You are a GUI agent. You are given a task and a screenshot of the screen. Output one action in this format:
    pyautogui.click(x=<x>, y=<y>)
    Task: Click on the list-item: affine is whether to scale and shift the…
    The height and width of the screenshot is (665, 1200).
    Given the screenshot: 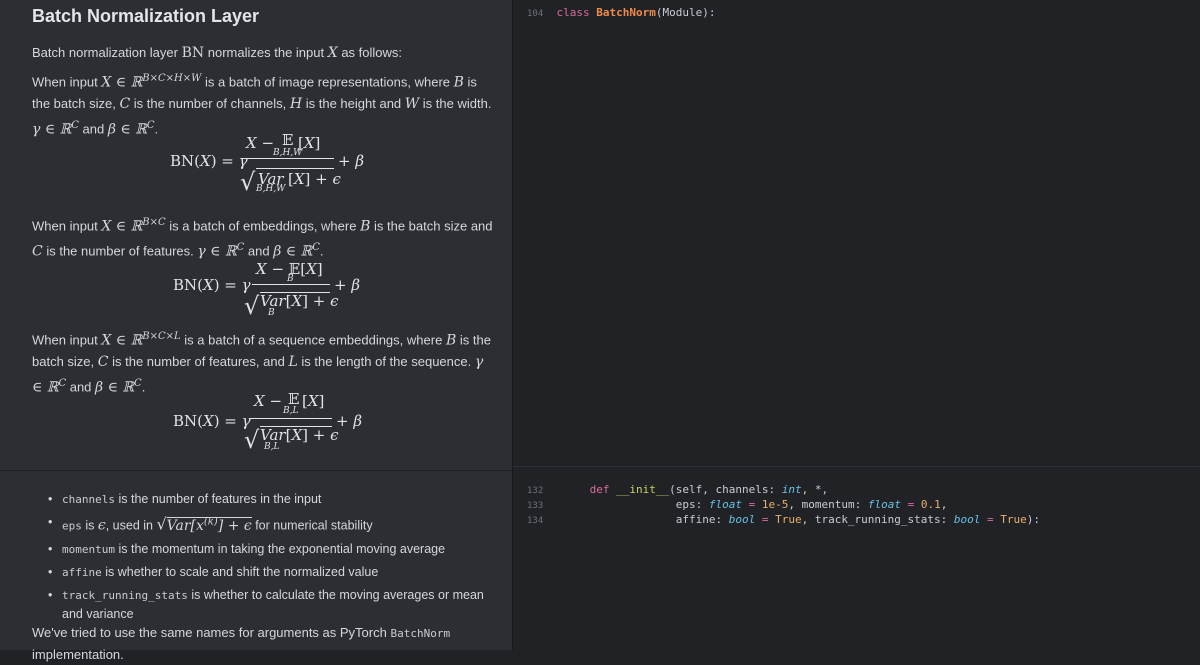 What is the action you would take?
    pyautogui.click(x=273, y=572)
    